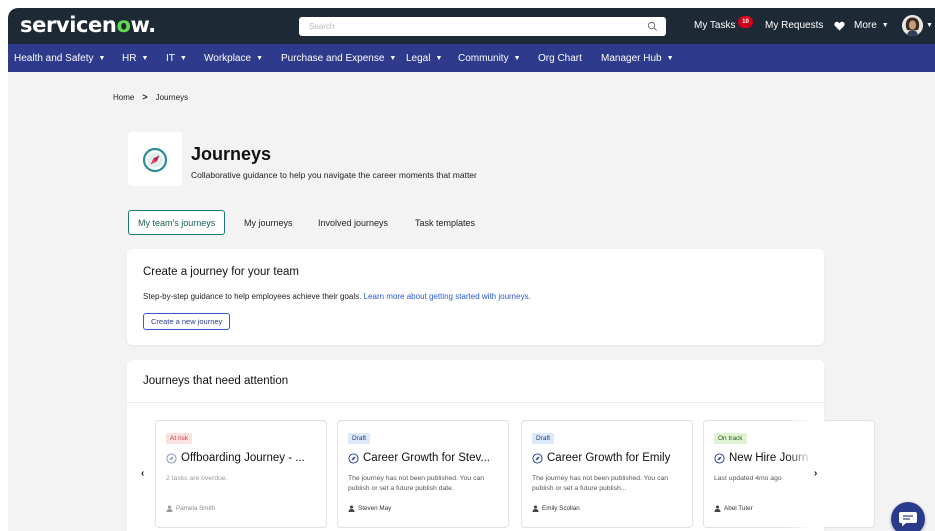  What do you see at coordinates (129, 58) in the screenshot?
I see `nav-label: HR` at bounding box center [129, 58].